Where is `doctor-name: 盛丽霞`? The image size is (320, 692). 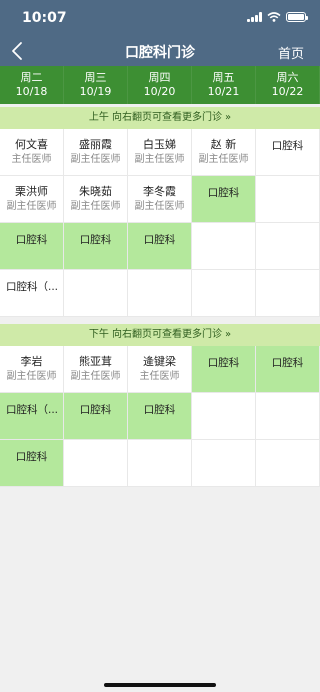 doctor-name: 盛丽霞 is located at coordinates (95, 144).